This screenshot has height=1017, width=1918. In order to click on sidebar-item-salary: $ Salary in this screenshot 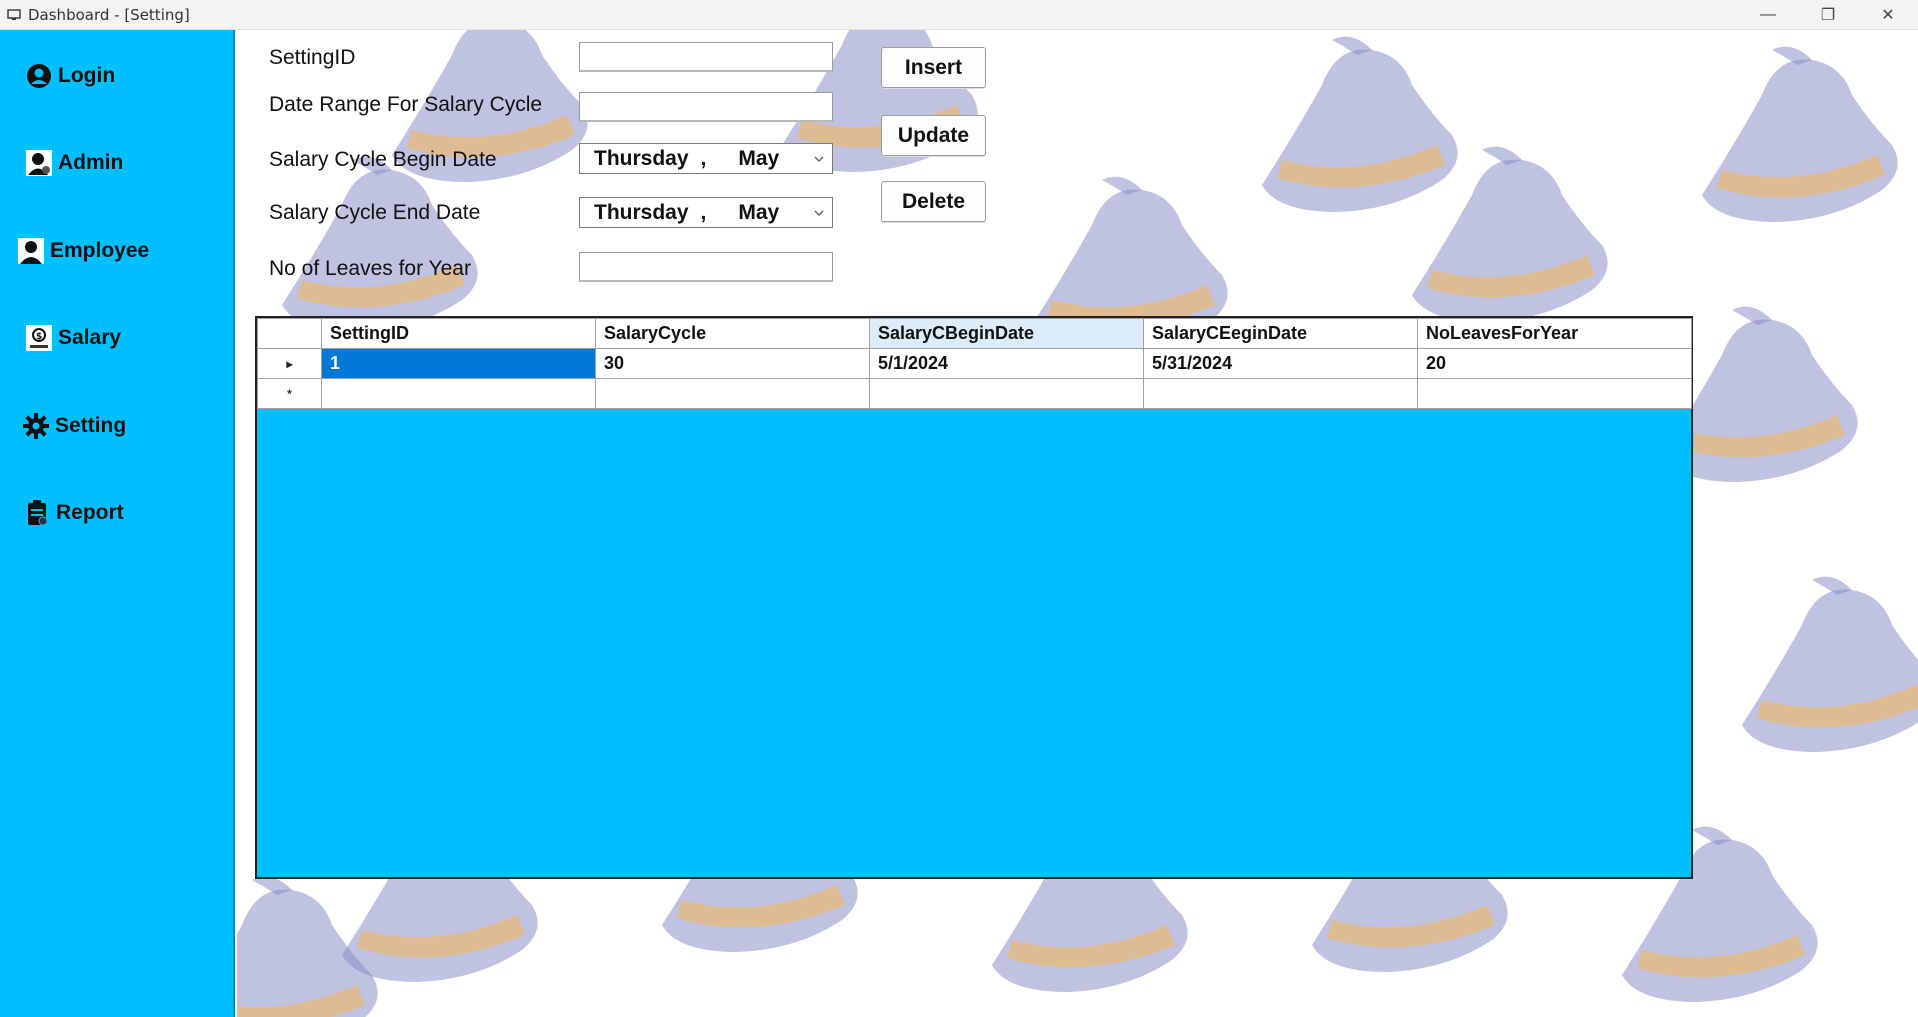, I will do `click(73, 338)`.